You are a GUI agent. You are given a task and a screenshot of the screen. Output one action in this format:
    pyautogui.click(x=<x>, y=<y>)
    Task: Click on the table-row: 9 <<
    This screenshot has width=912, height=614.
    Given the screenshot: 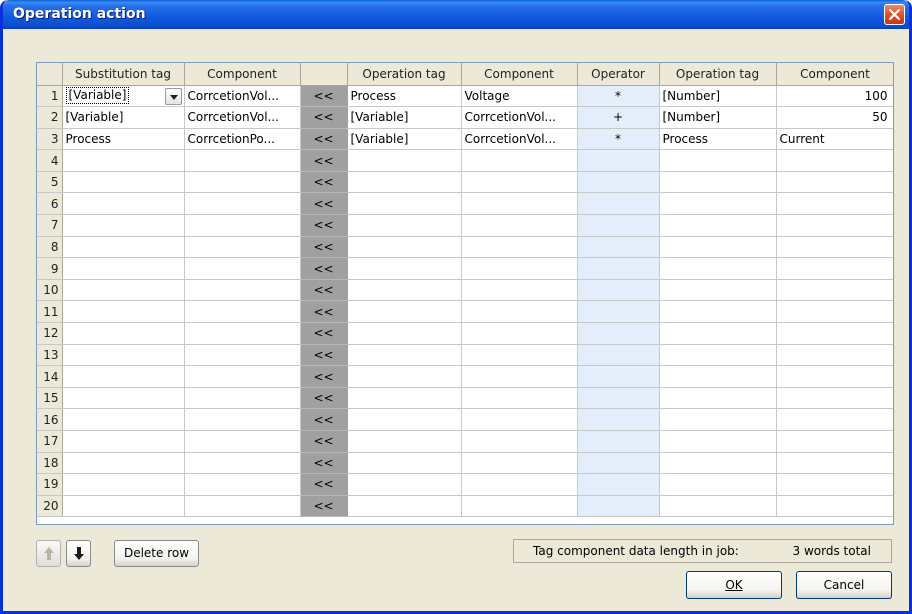 What is the action you would take?
    pyautogui.click(x=465, y=268)
    